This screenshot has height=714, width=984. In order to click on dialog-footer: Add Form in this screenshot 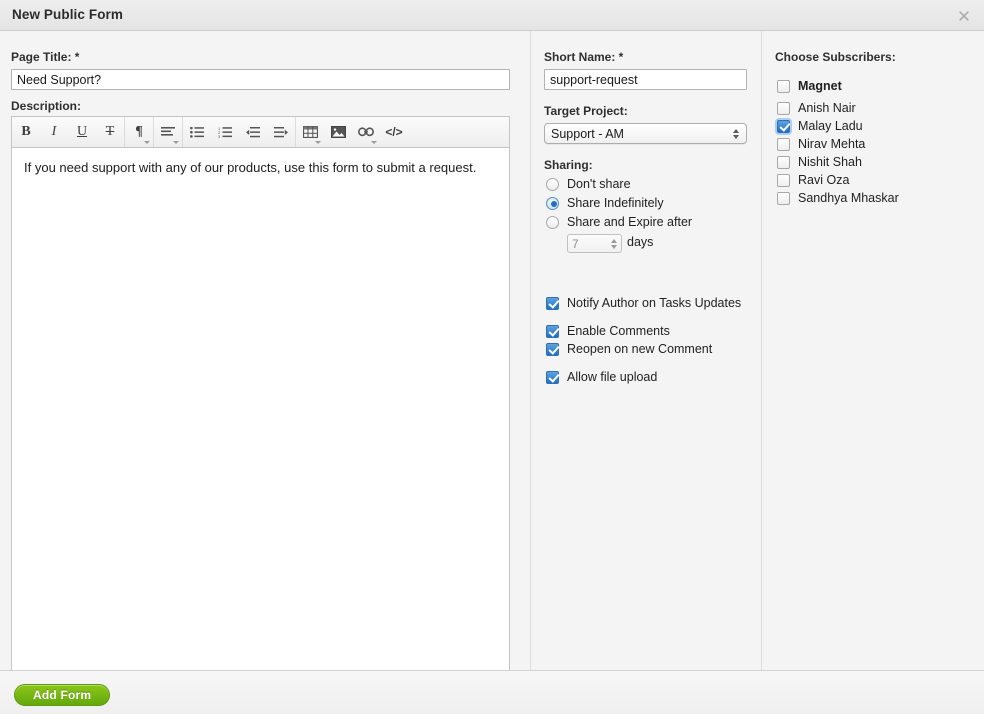, I will do `click(492, 692)`.